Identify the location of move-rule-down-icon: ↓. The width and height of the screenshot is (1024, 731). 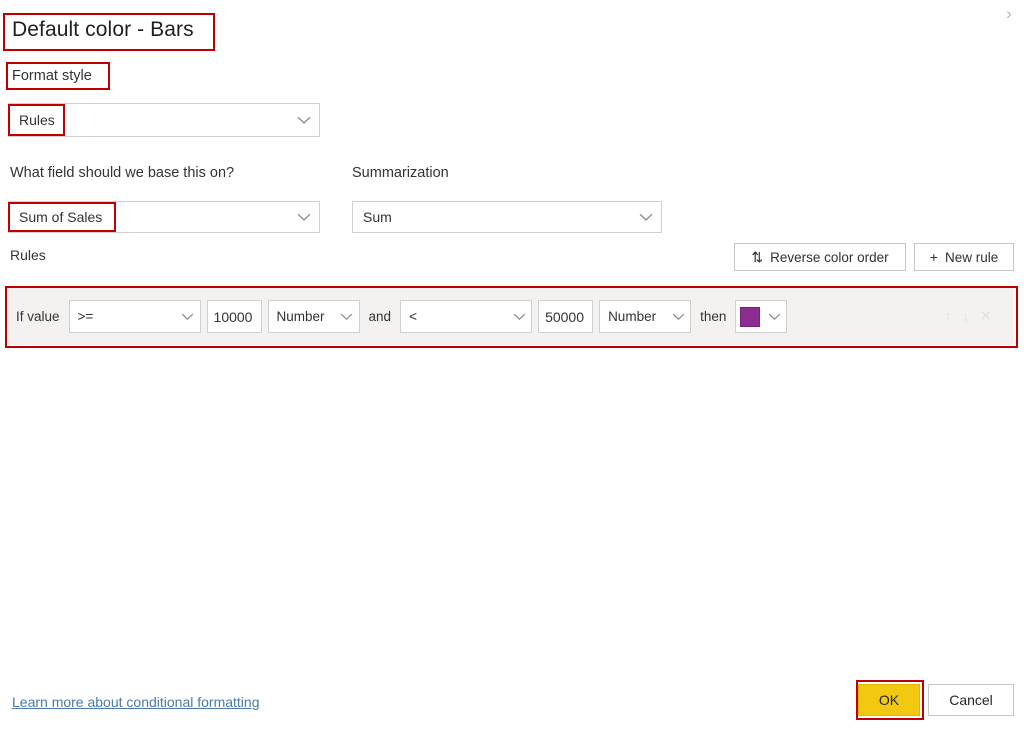
(966, 316).